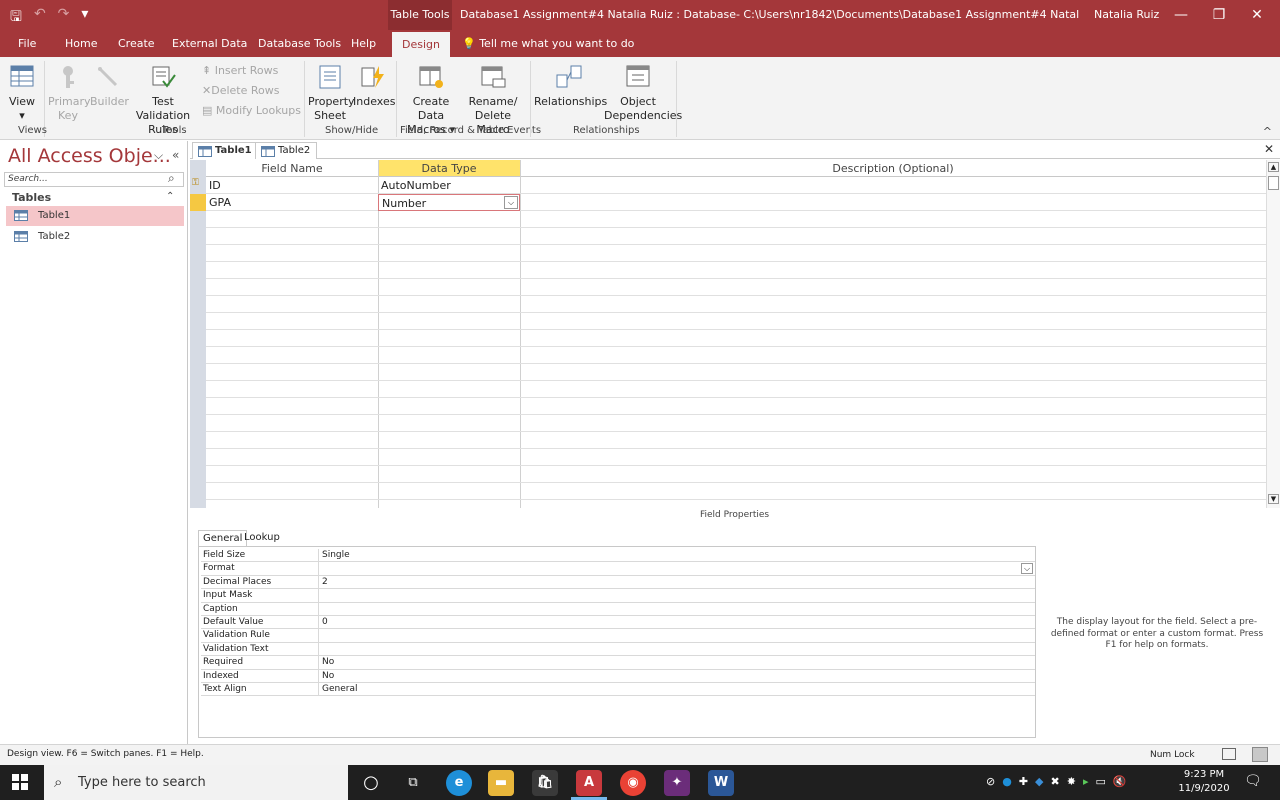 The height and width of the screenshot is (800, 1280). What do you see at coordinates (325, 622) in the screenshot?
I see `property-value: 0` at bounding box center [325, 622].